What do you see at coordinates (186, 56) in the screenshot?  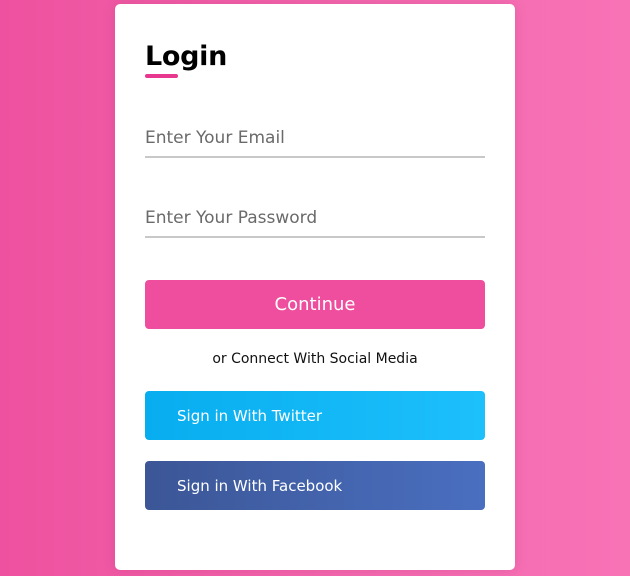 I see `page-title: Login` at bounding box center [186, 56].